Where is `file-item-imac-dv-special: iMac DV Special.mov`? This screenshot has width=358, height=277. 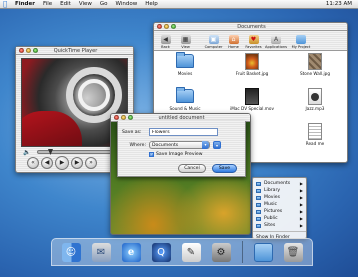 file-item-imac-dv-special: iMac DV Special.mov is located at coordinates (252, 99).